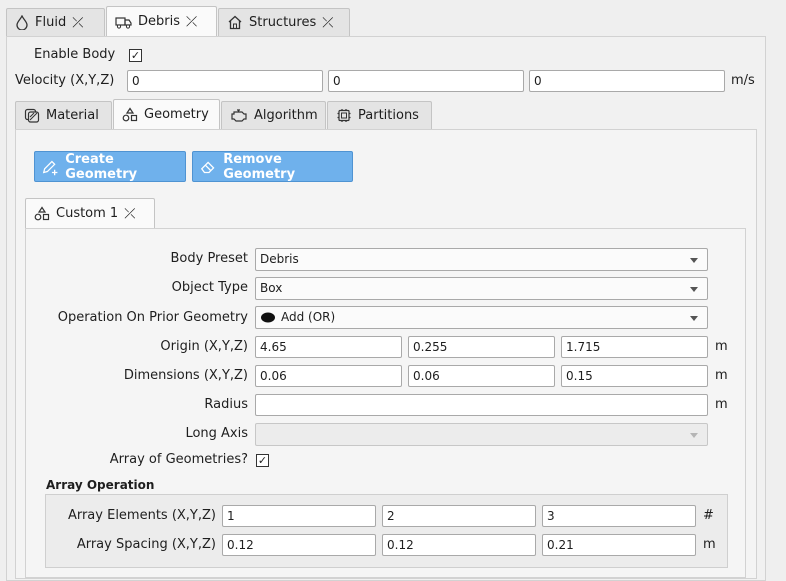 This screenshot has width=786, height=581. I want to click on array-elements-z-input, so click(619, 516).